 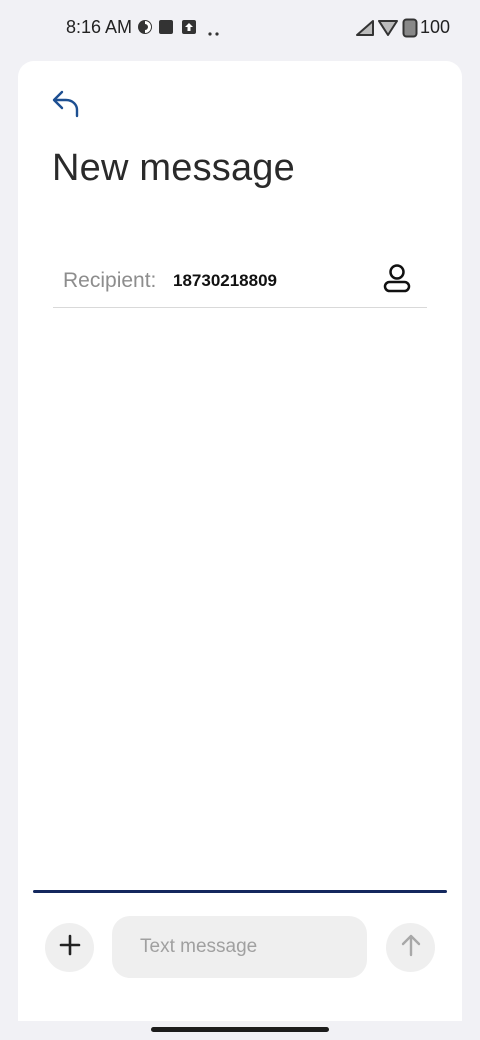 What do you see at coordinates (240, 1029) in the screenshot?
I see `home-indicator` at bounding box center [240, 1029].